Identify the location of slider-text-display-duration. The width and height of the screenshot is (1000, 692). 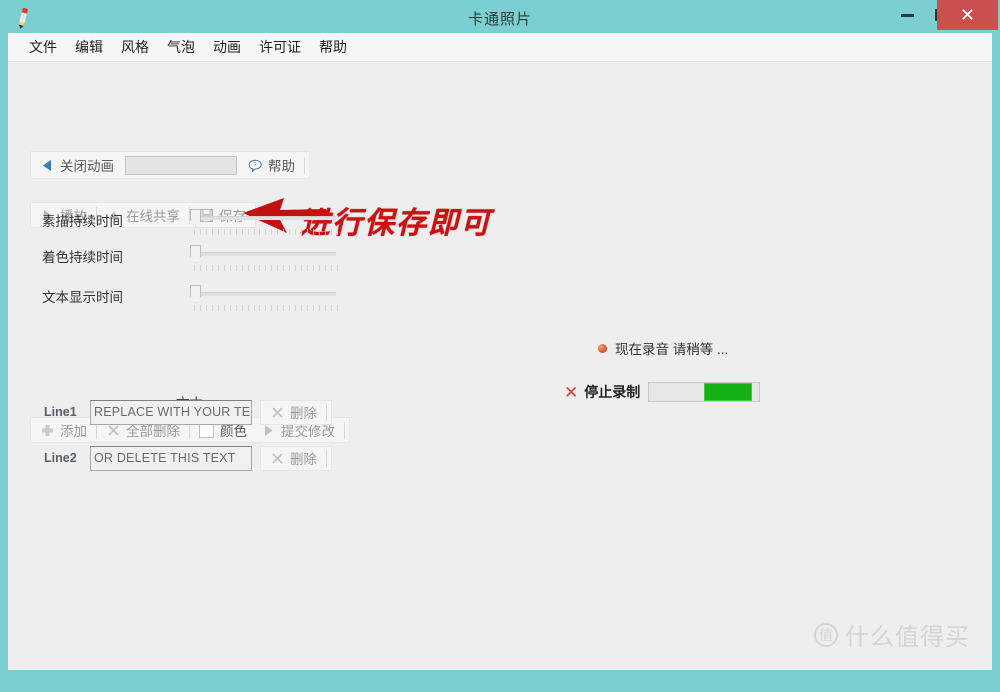
(264, 297).